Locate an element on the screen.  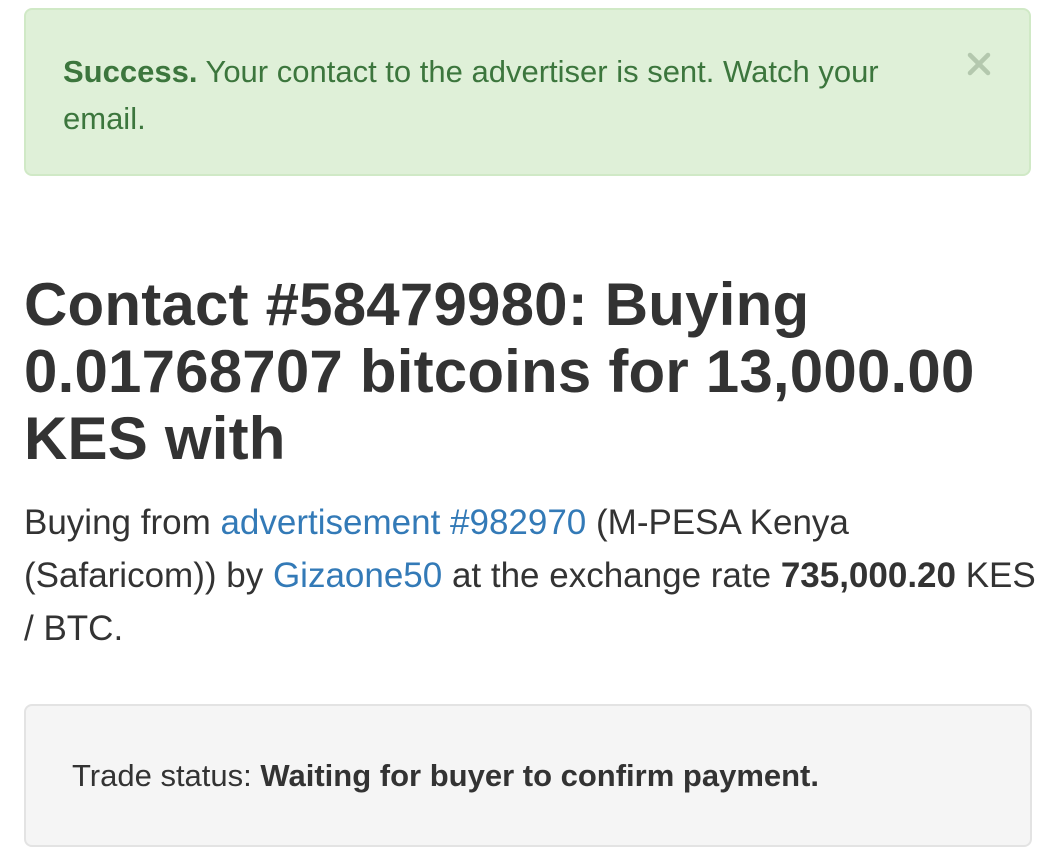
advertisement-link: advertisement #982970 is located at coordinates (403, 522).